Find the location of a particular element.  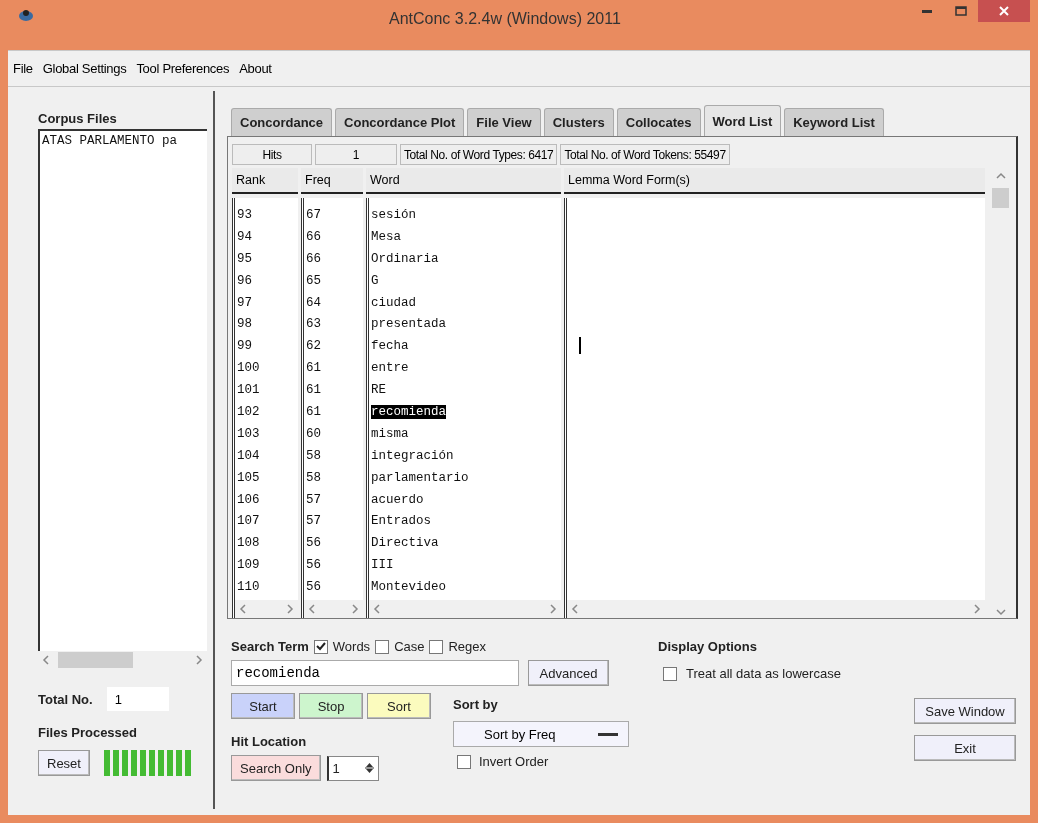

table-cell: 100 is located at coordinates (248, 368).